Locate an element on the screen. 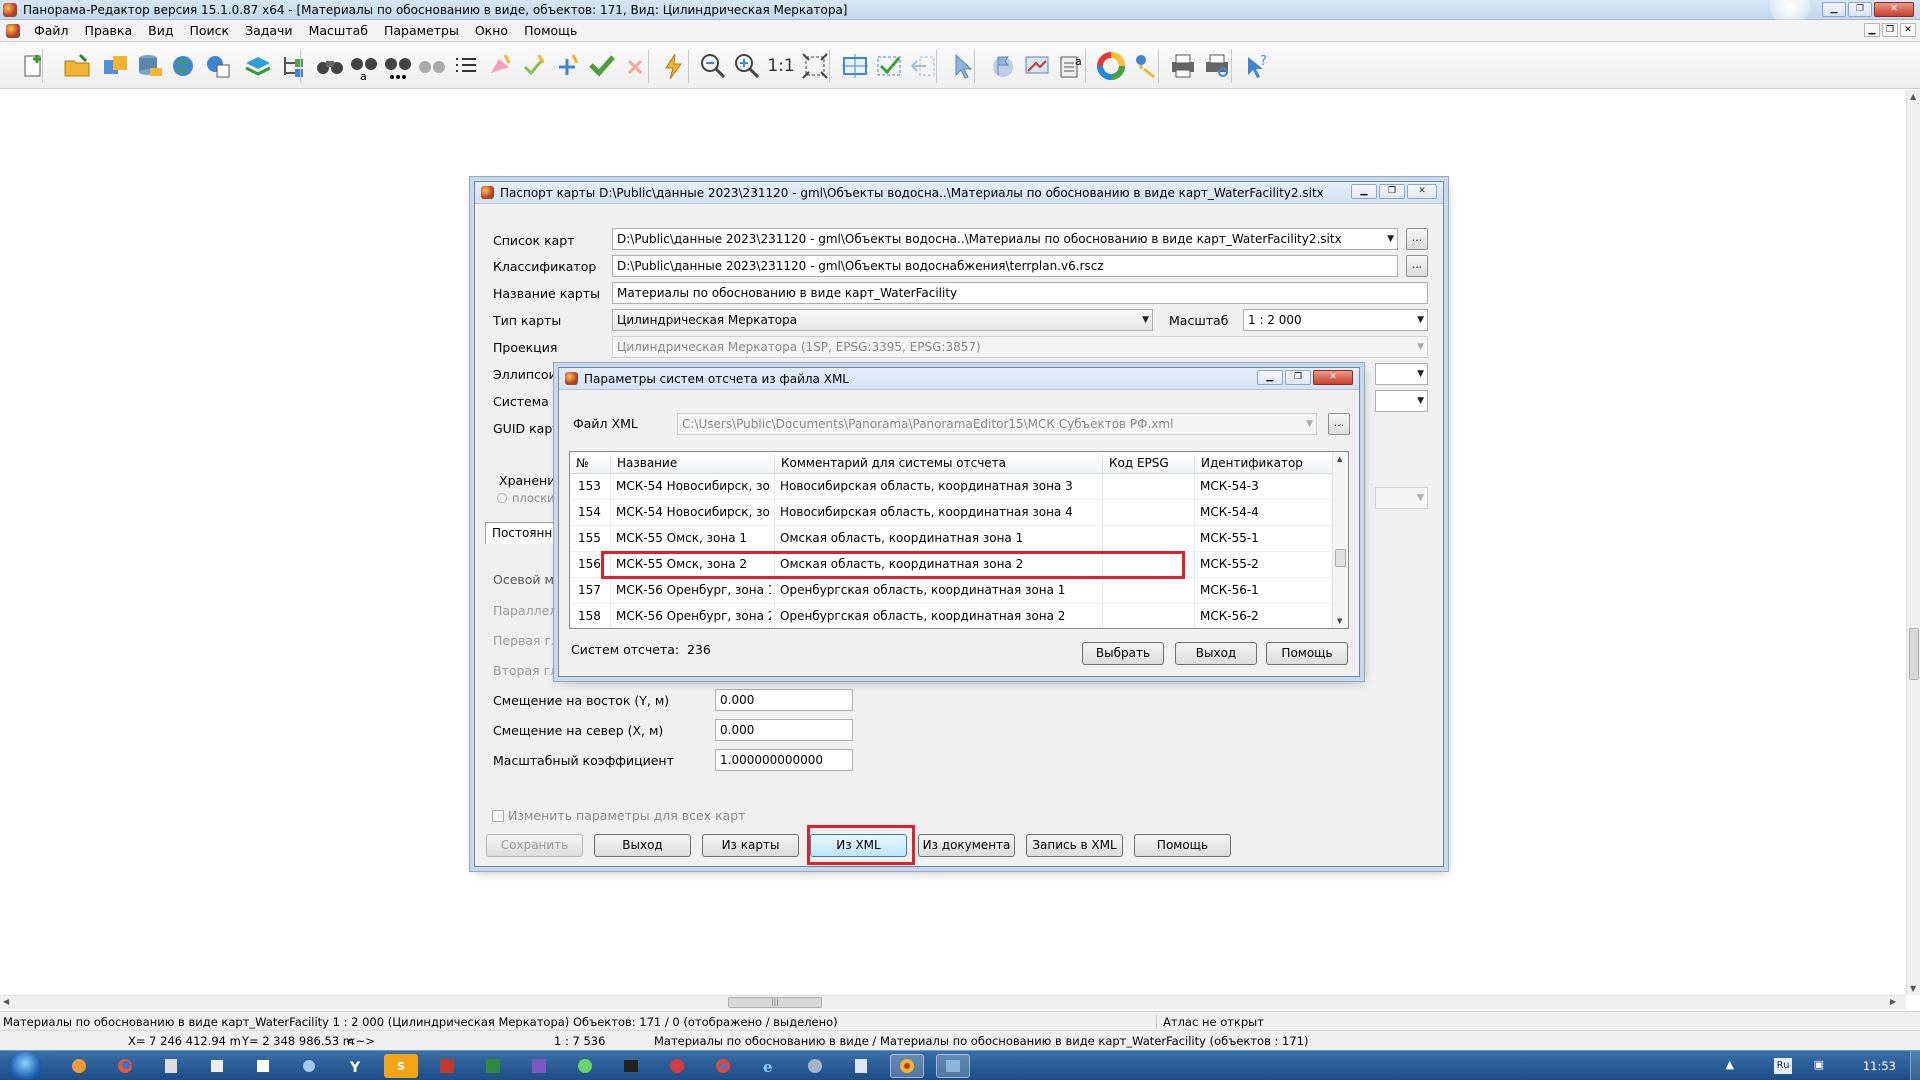 The width and height of the screenshot is (1920, 1080). database-icon is located at coordinates (150, 66).